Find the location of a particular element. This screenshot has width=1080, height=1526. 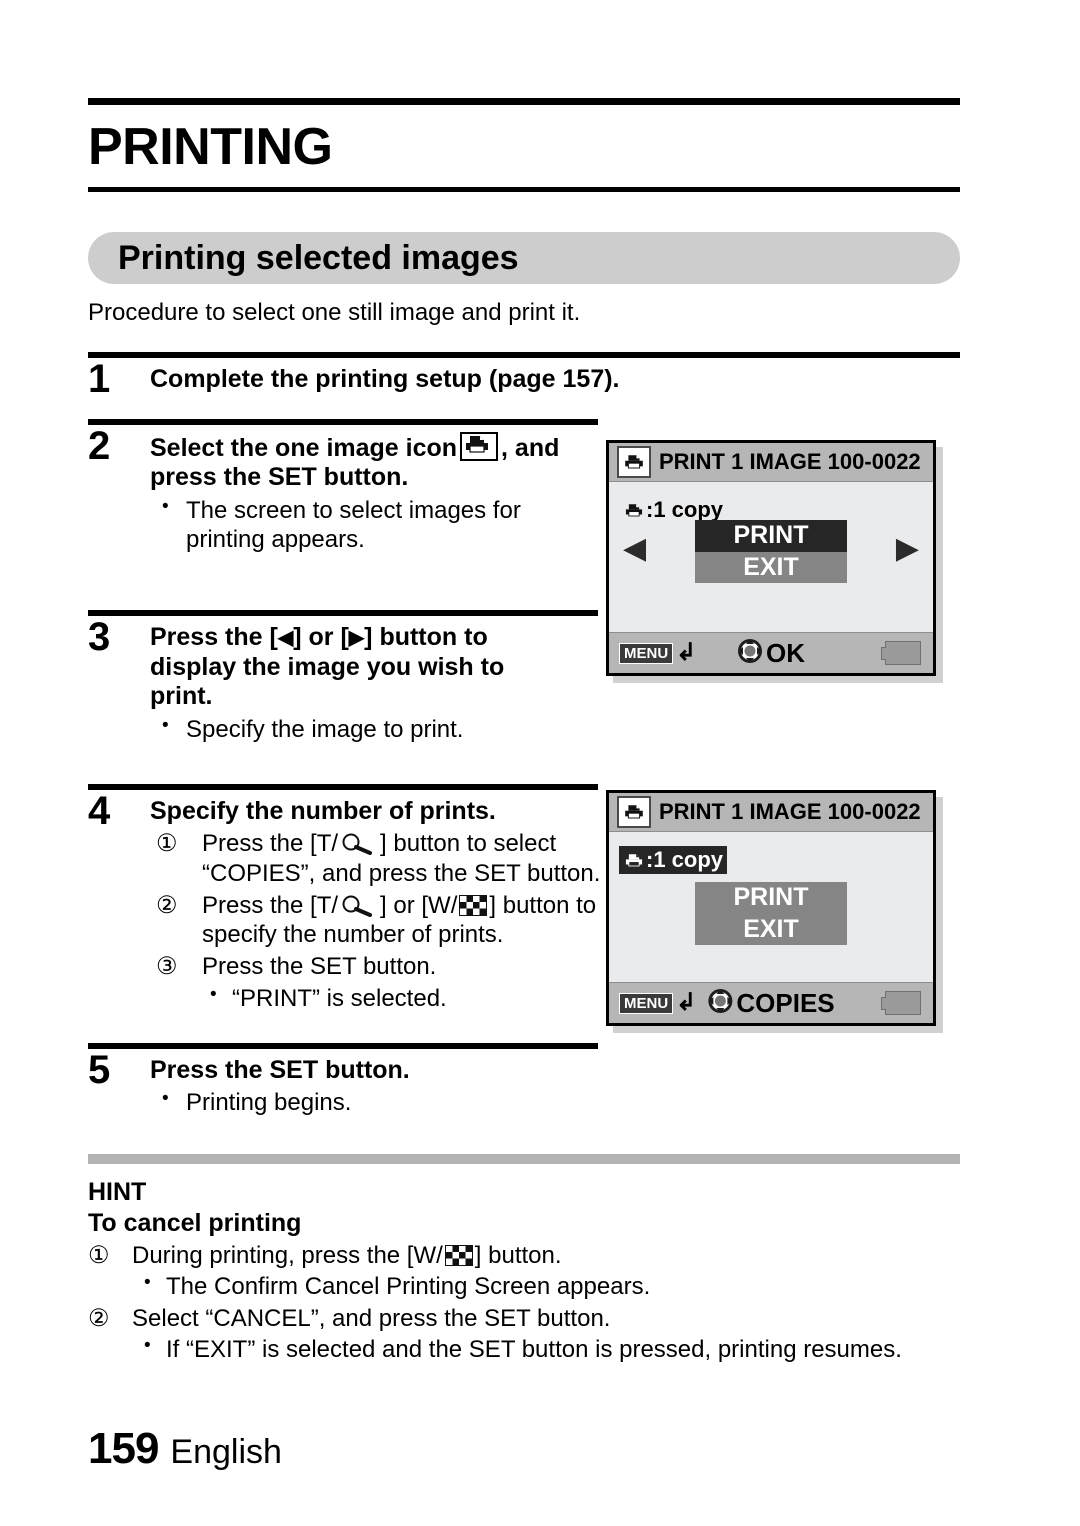

section-heading-bar: Printing selected images is located at coordinates (524, 258).